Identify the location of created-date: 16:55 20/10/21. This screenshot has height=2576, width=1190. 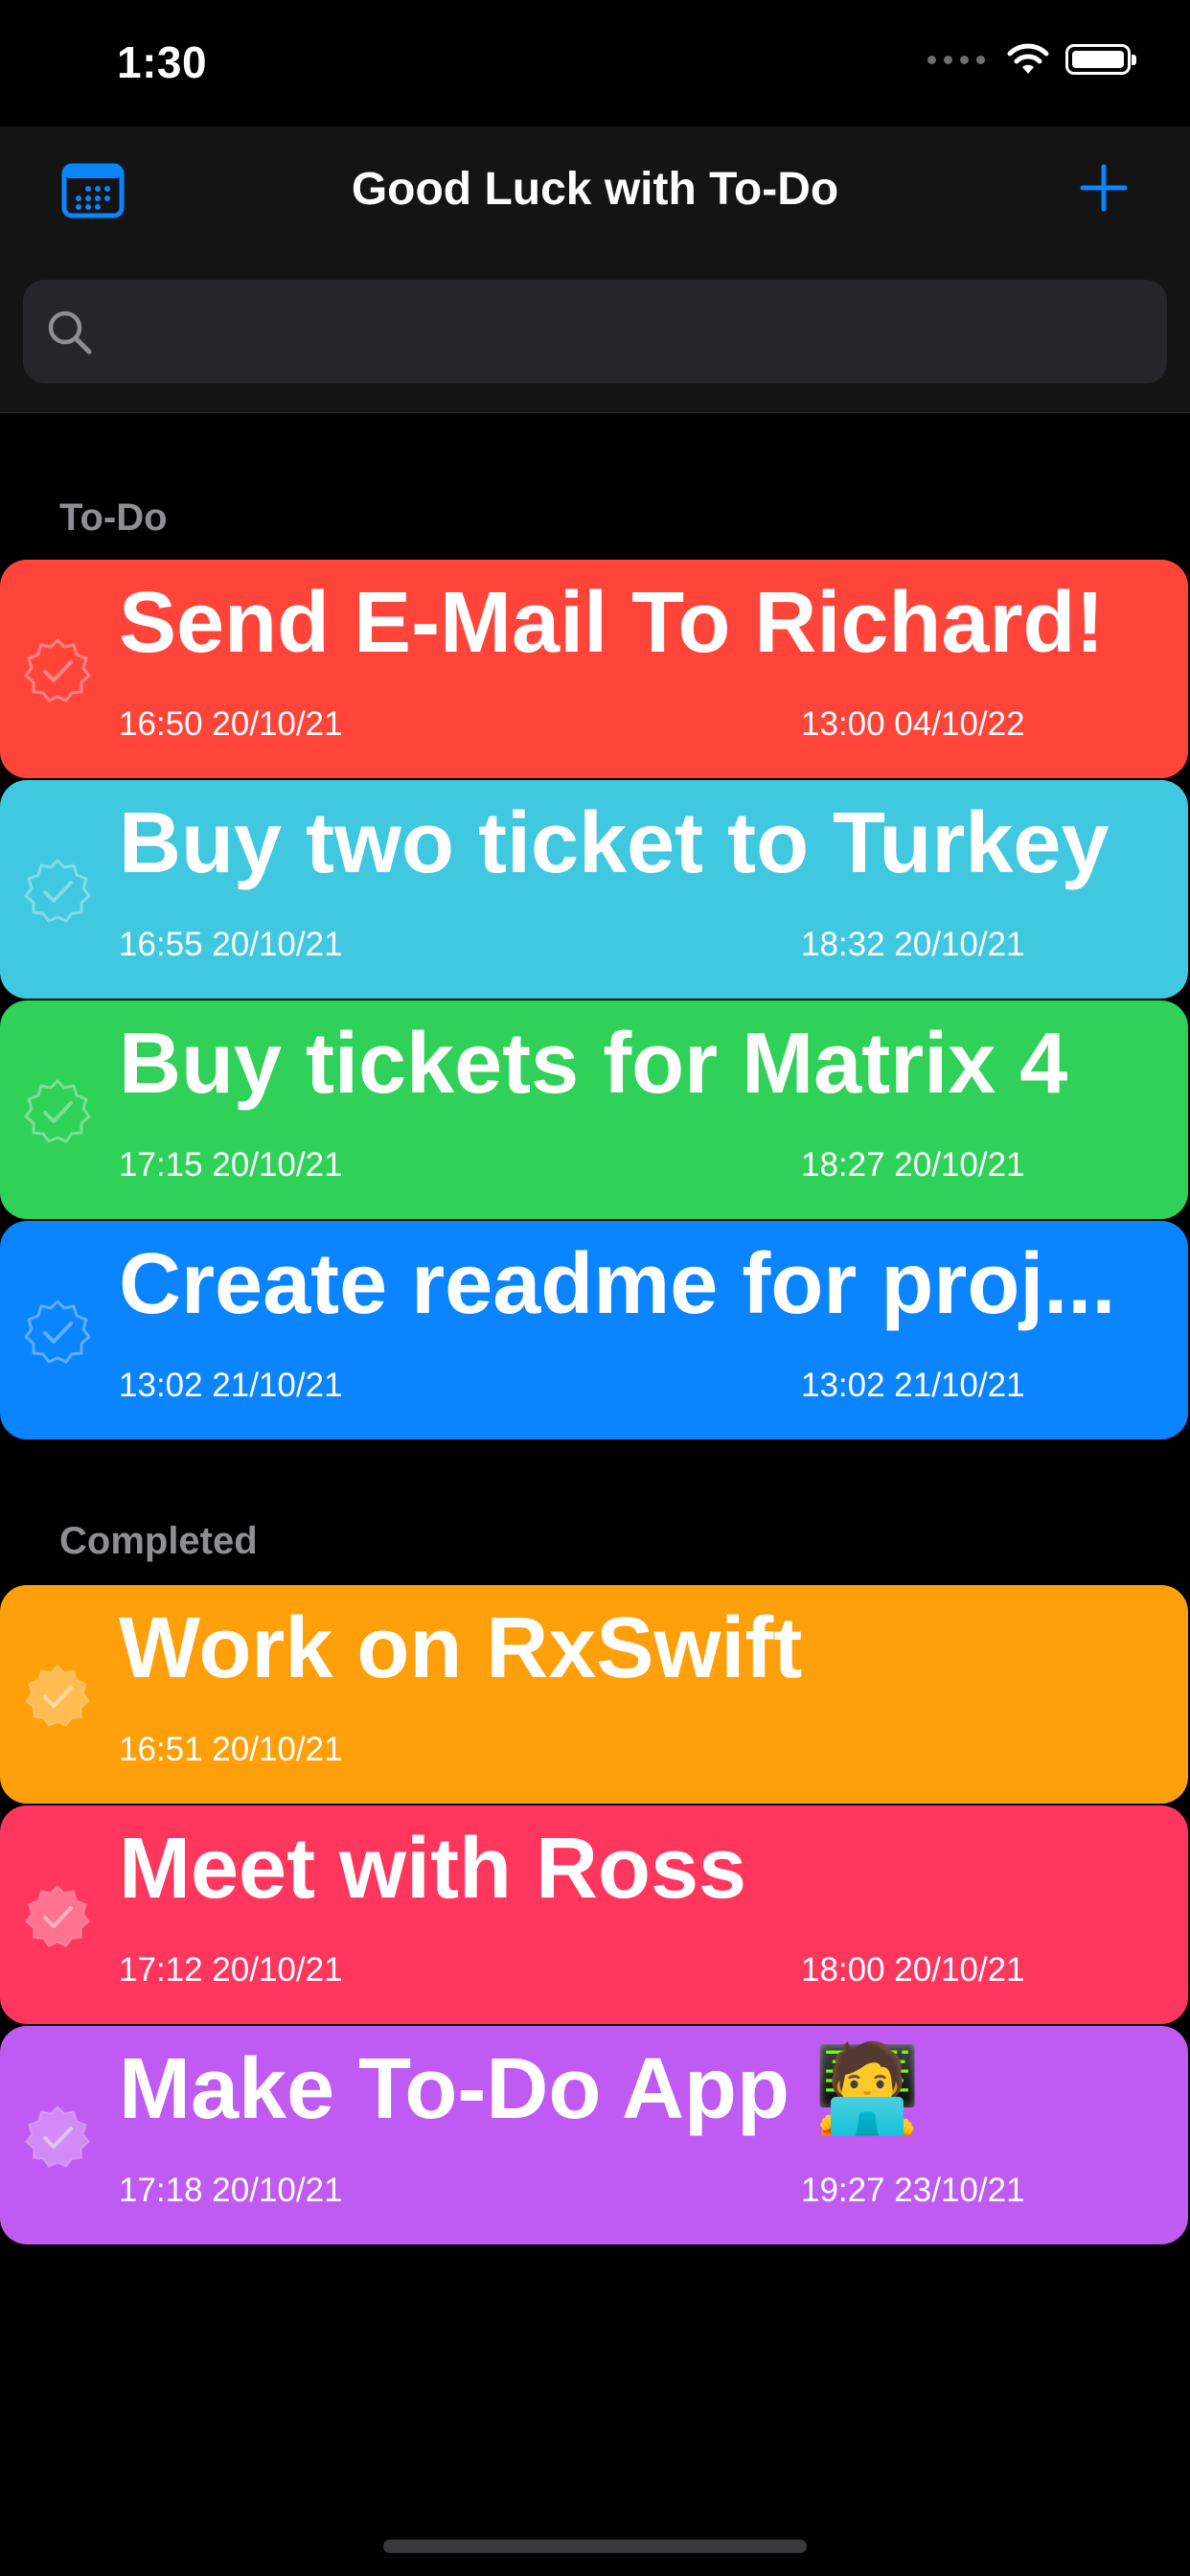
(231, 945).